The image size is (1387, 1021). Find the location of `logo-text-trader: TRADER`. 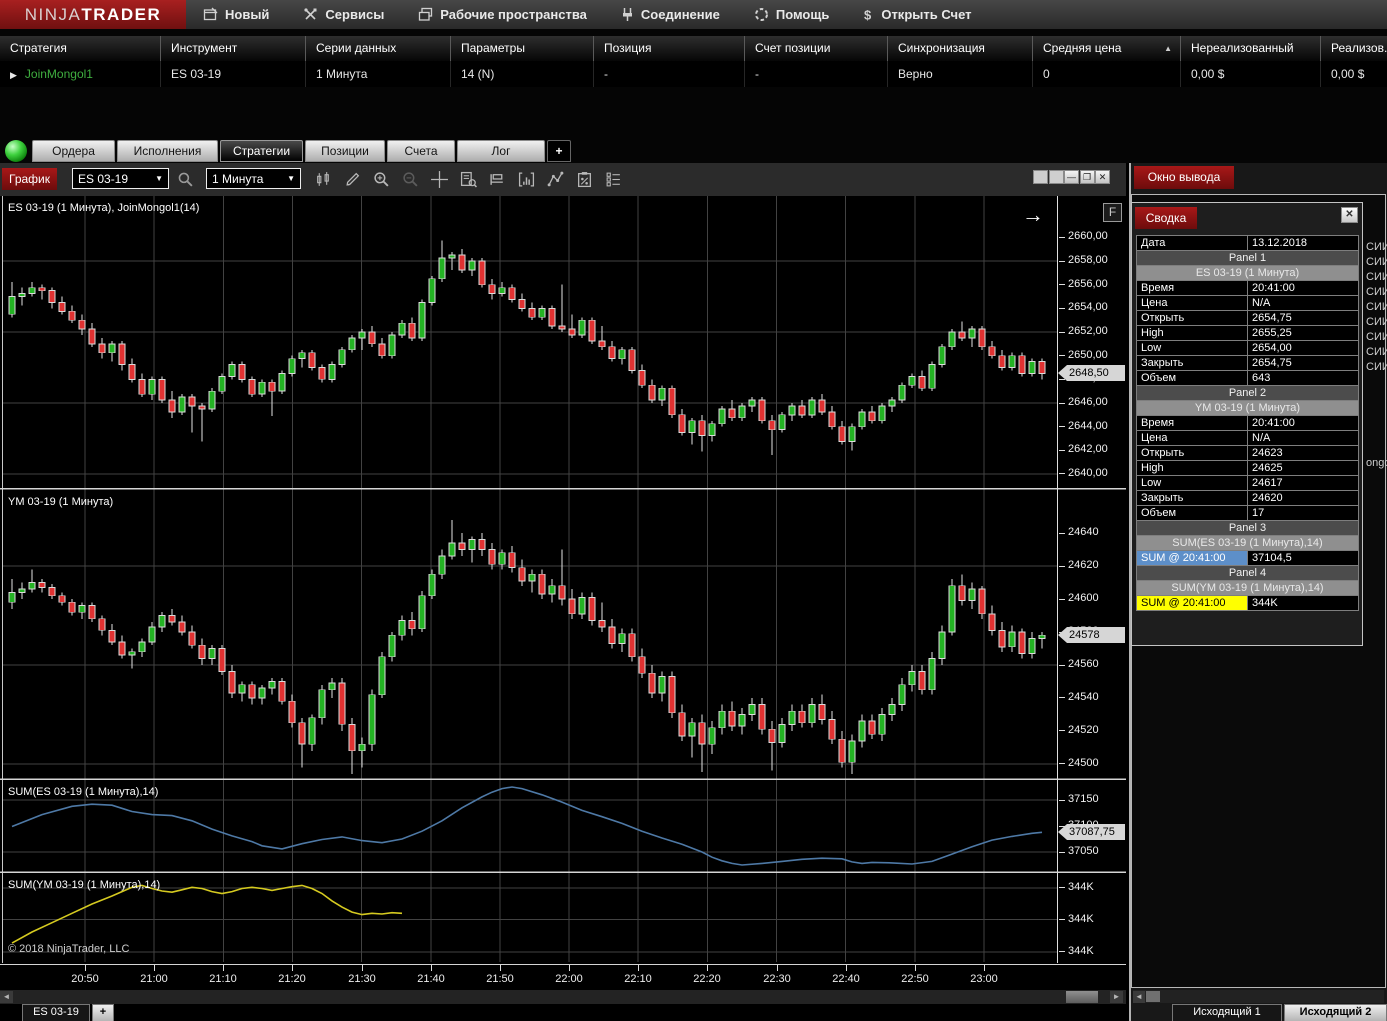

logo-text-trader: TRADER is located at coordinates (121, 14).